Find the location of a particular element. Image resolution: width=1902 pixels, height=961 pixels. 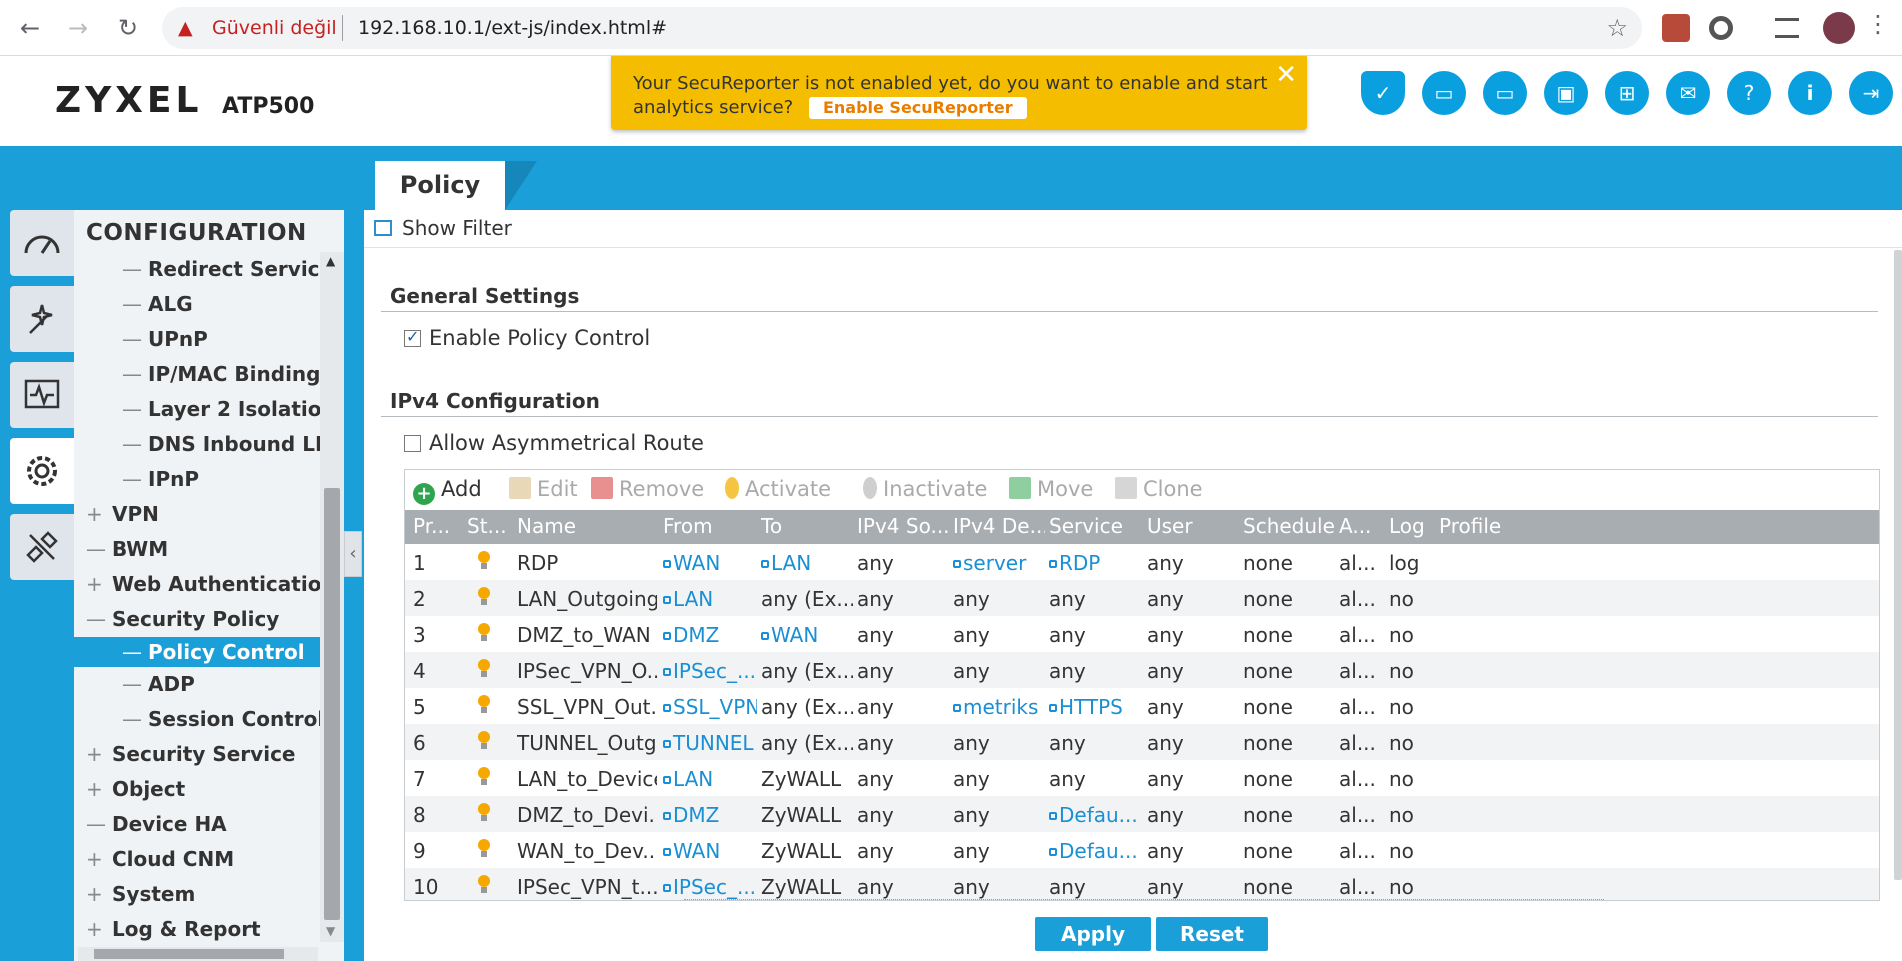

nav-hscroll-thumb is located at coordinates (189, 954).